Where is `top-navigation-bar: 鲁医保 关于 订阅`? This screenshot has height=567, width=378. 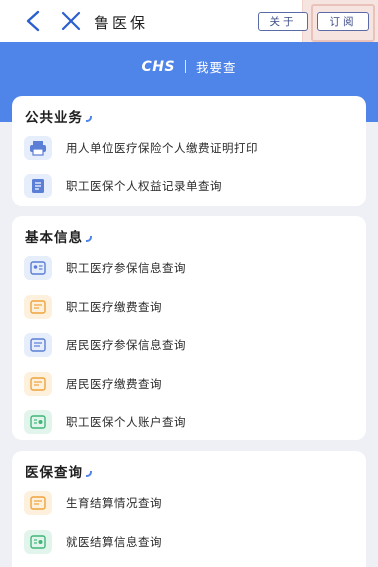 top-navigation-bar: 鲁医保 关于 订阅 is located at coordinates (189, 21).